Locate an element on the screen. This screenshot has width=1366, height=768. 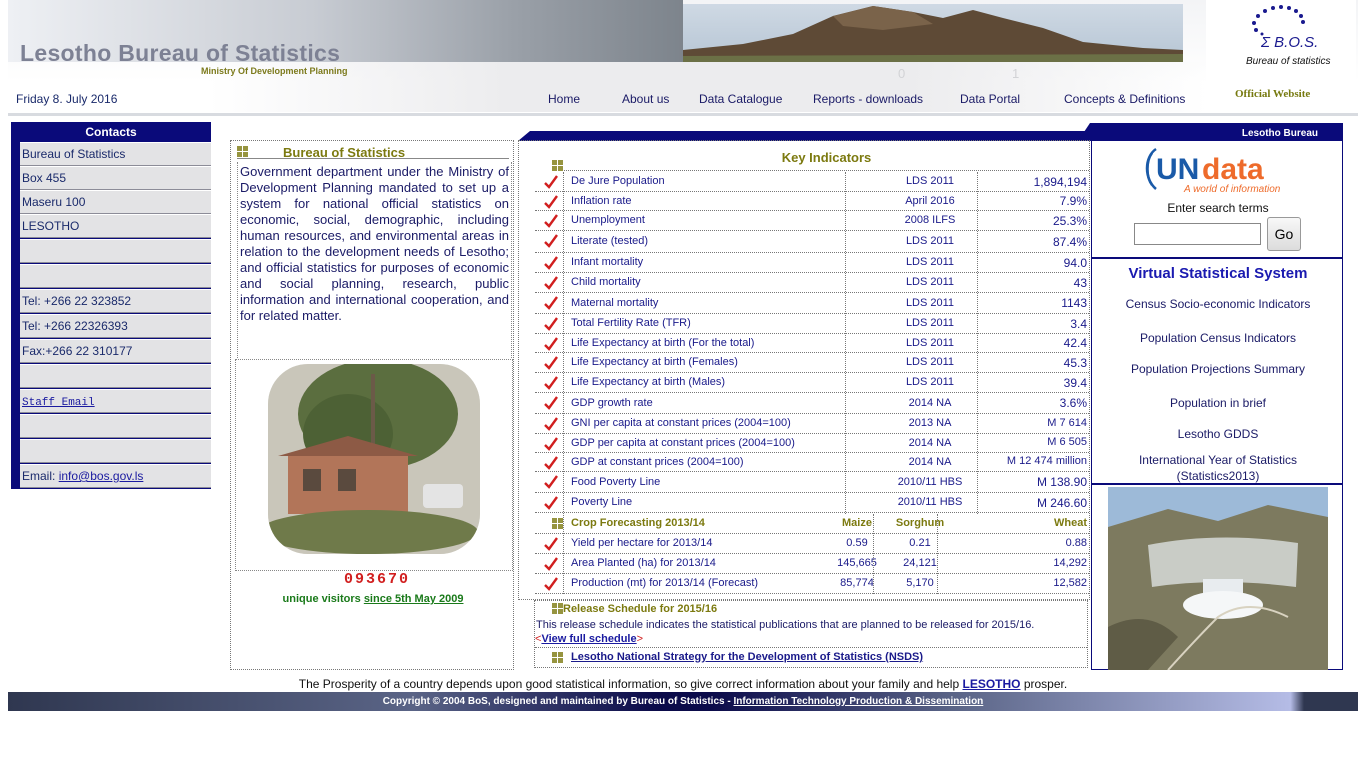
contact-row: LESOTHO is located at coordinates (115, 226).